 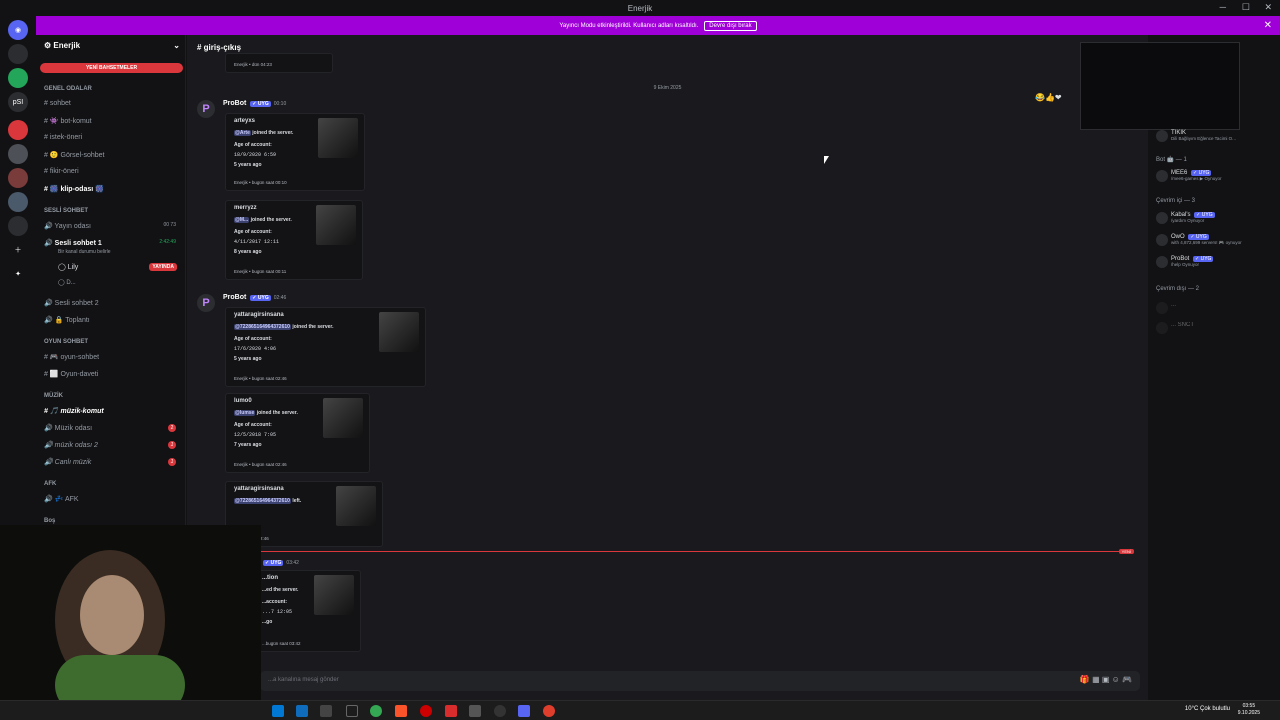 I want to click on message-input: ...a kanalına mesaj gönder 🎁 ▦ ▣ ☺ 🎮, so click(x=700, y=681).